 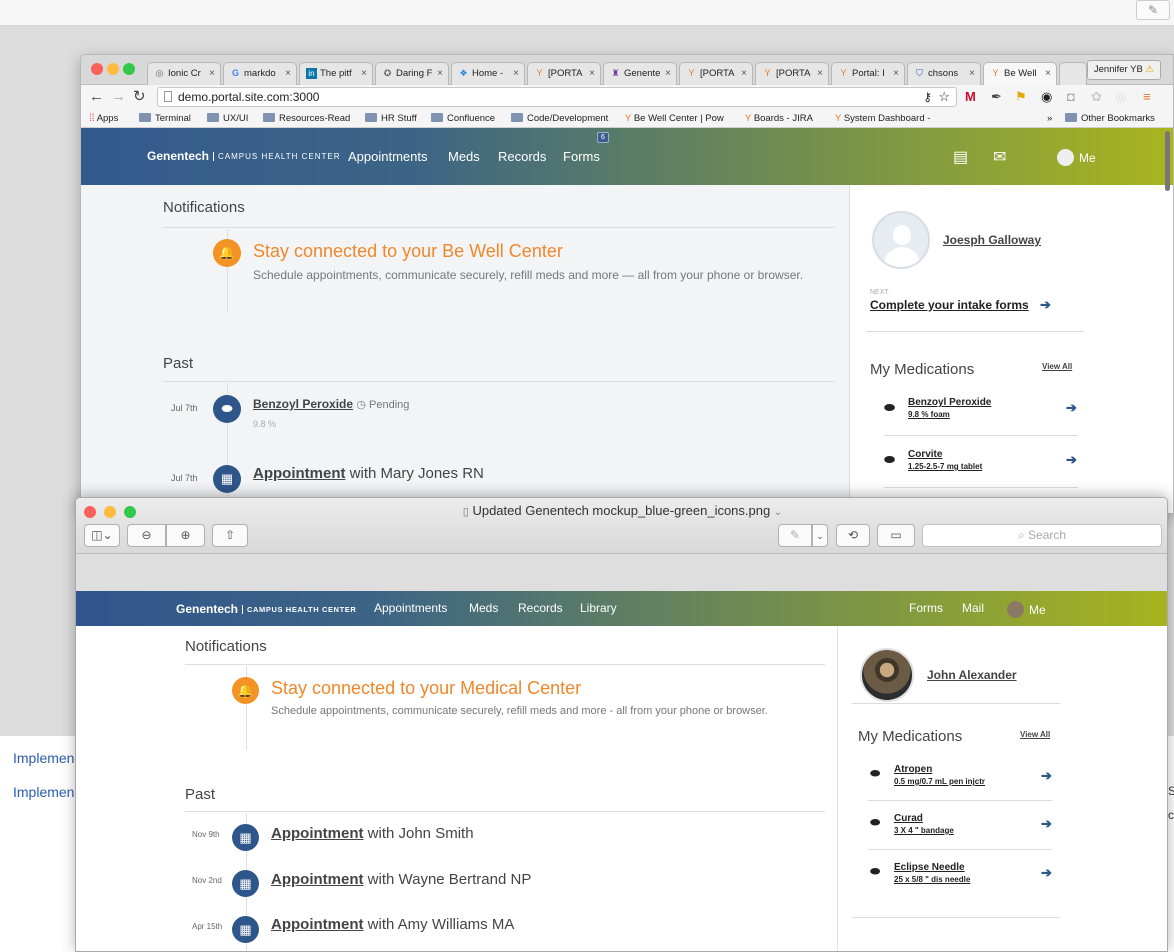 I want to click on browser-tab: Gmarkdo ×, so click(x=260, y=73).